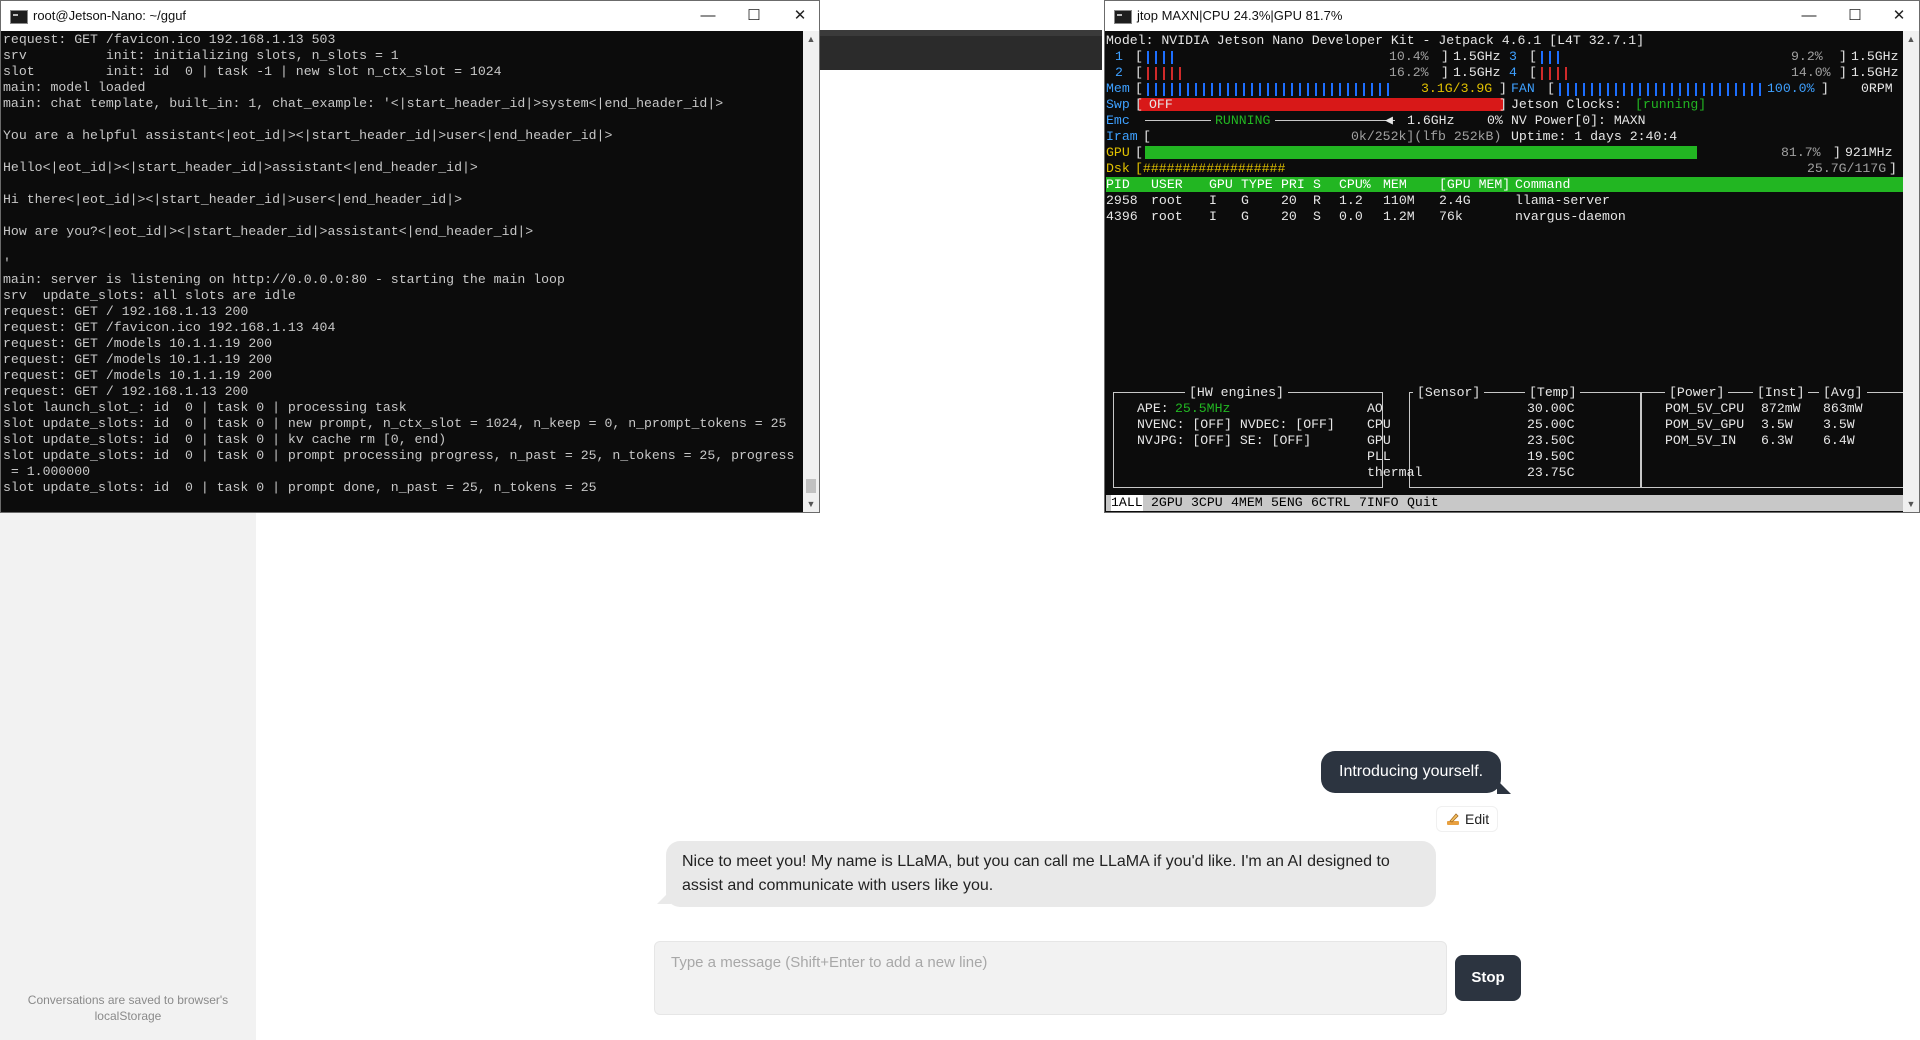 The height and width of the screenshot is (1040, 1920). Describe the element at coordinates (1287, 503) in the screenshot. I see `jtop-tab-5eng: 5ENG` at that location.